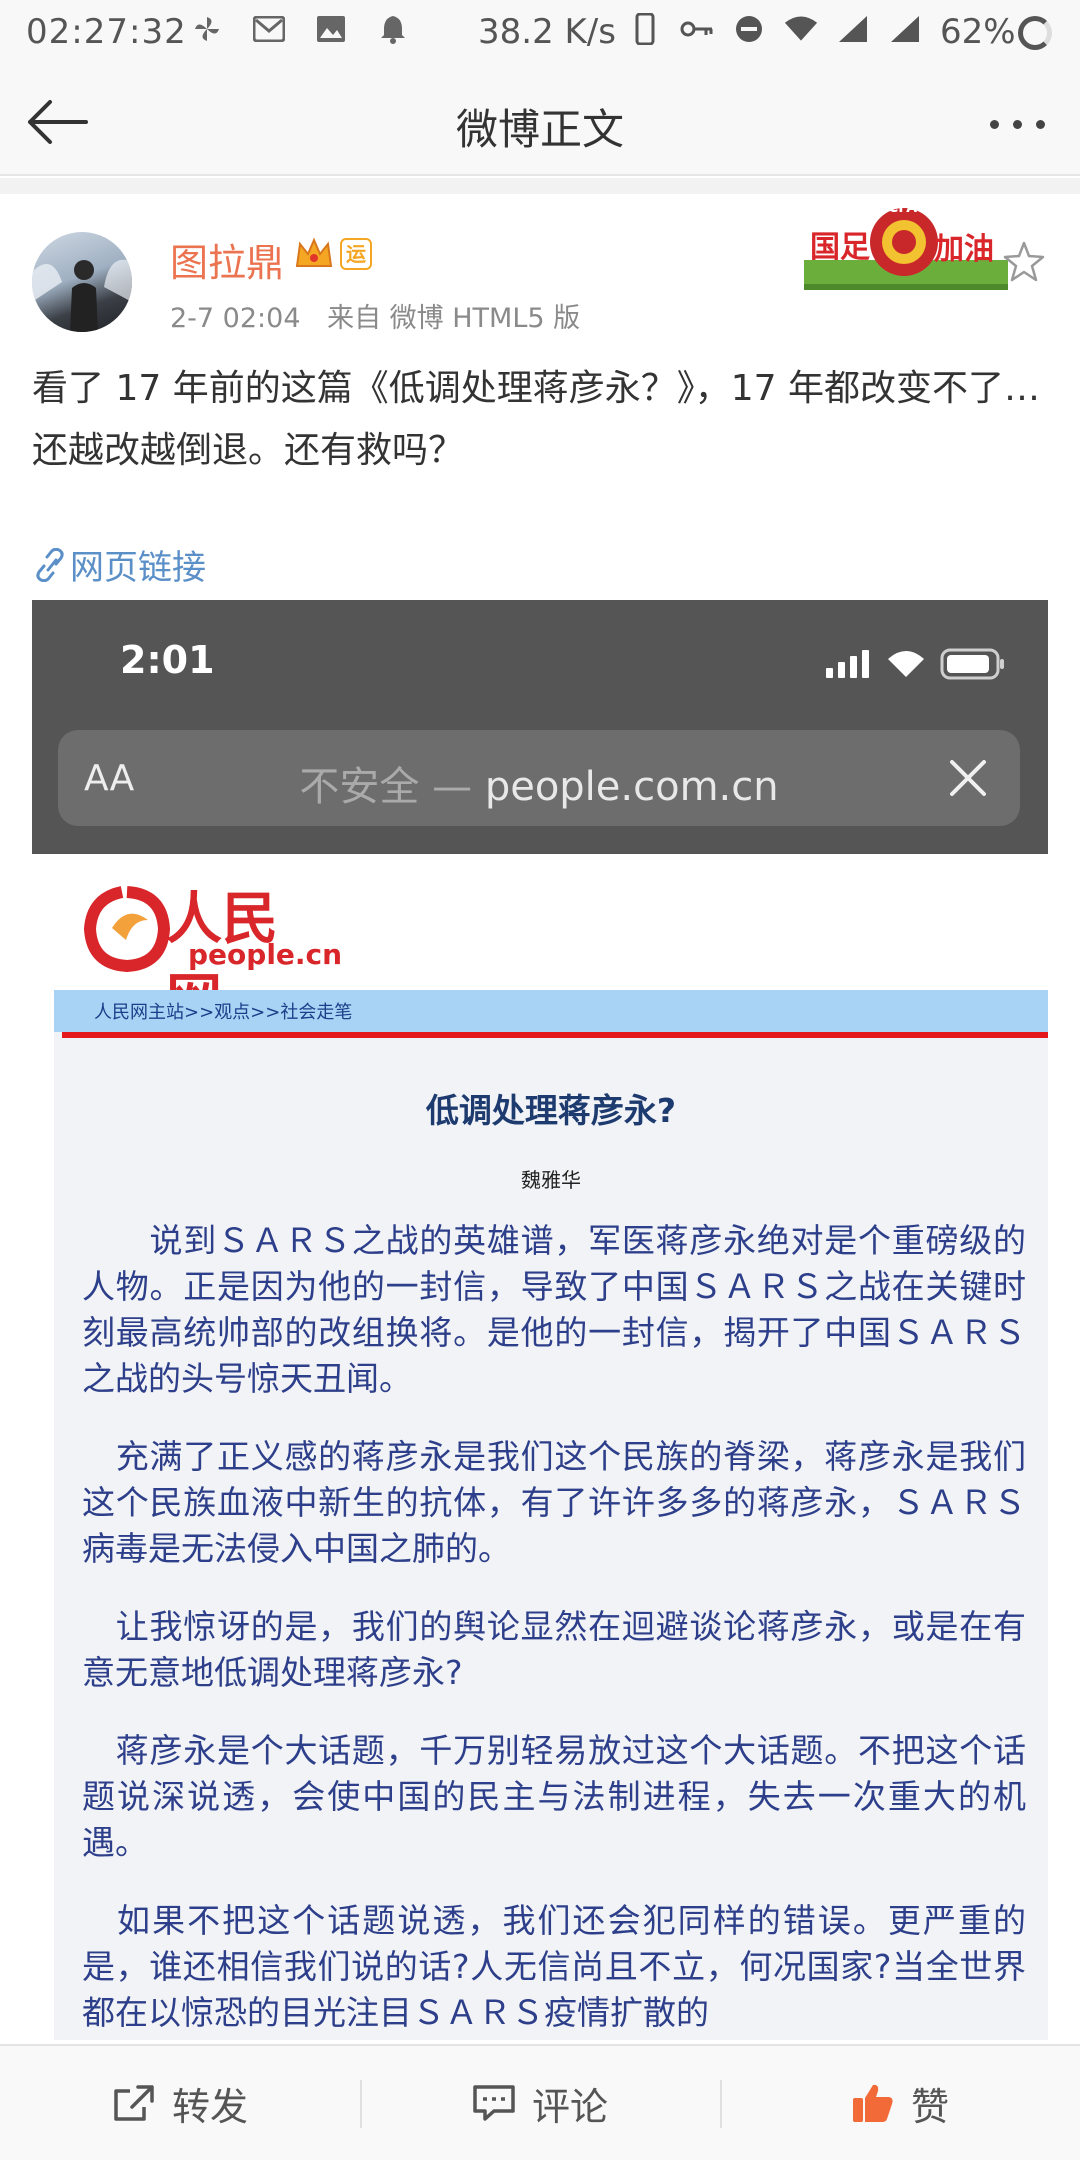 This screenshot has height=2160, width=1080. What do you see at coordinates (554, 1649) in the screenshot?
I see `article-paragraph: 让我惊讶的是，我们的舆论显然在迴避谈论蒋彦永，或是在有意无意地低调处理蒋彦永?` at bounding box center [554, 1649].